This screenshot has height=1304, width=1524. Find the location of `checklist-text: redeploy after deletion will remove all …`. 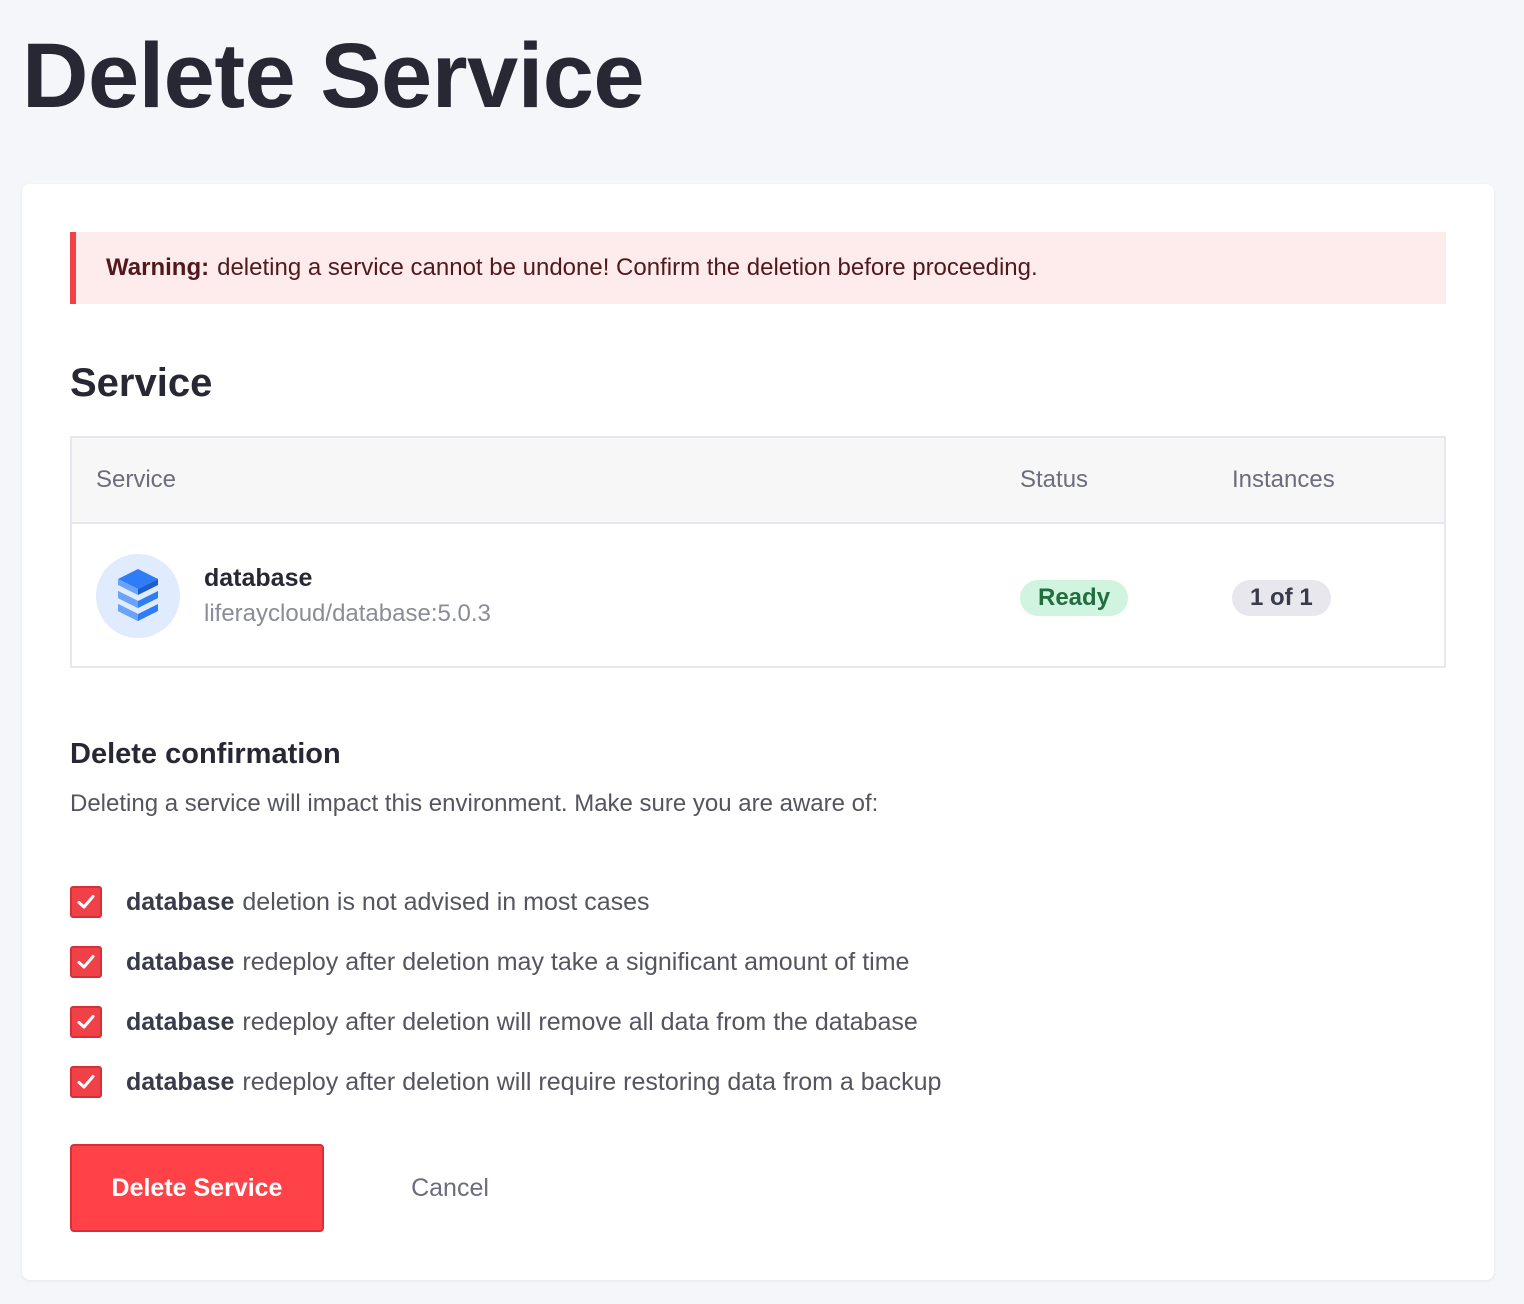

checklist-text: redeploy after deletion will remove all … is located at coordinates (580, 1021).